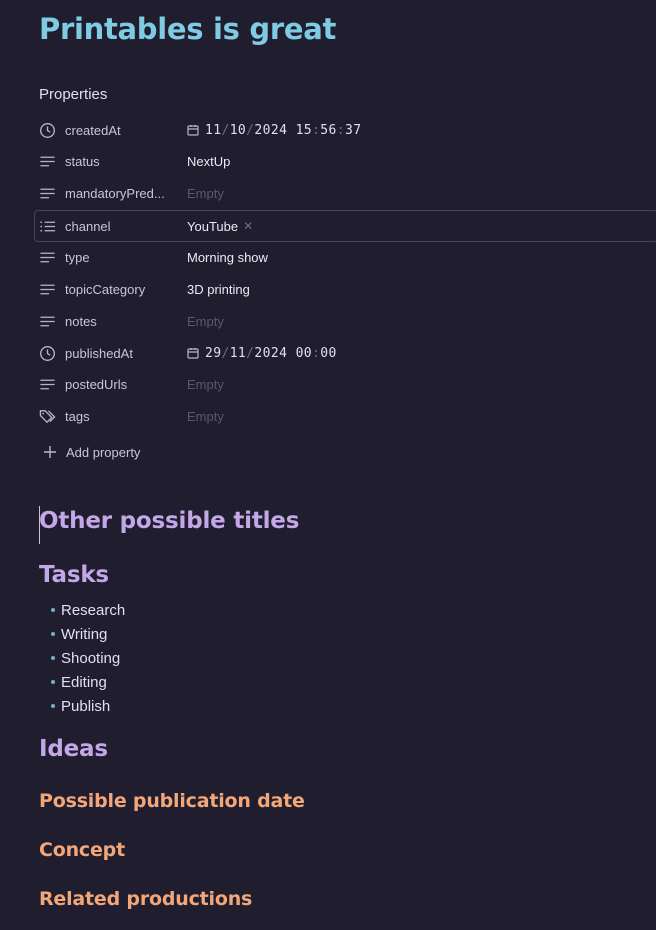 The image size is (656, 930). What do you see at coordinates (113, 321) in the screenshot?
I see `property-key: notes` at bounding box center [113, 321].